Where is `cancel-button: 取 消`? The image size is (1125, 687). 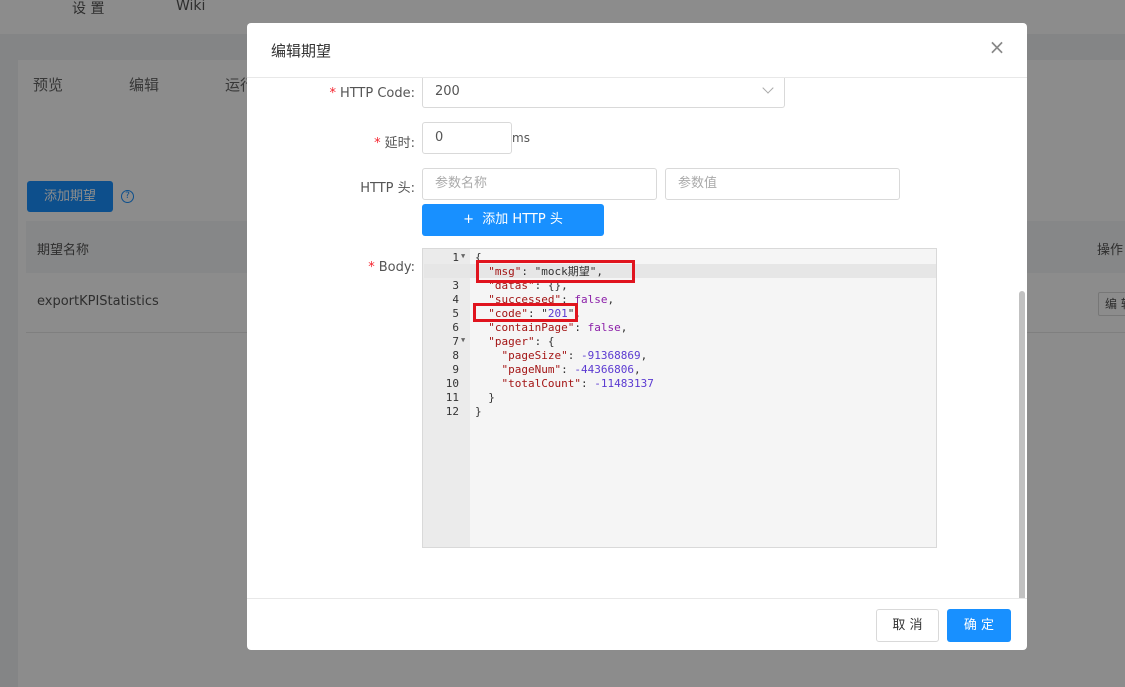 cancel-button: 取 消 is located at coordinates (907, 625).